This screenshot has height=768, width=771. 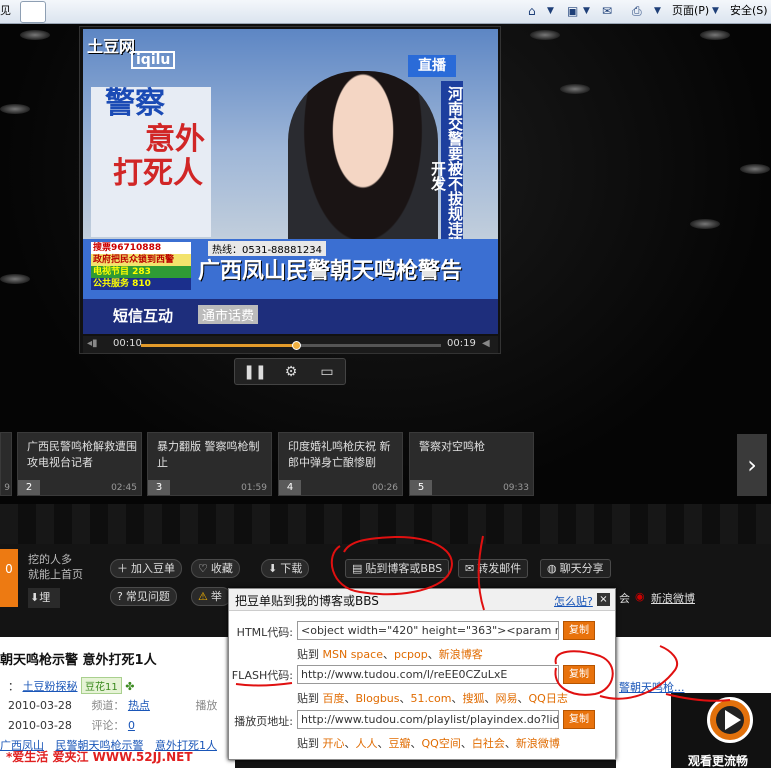 What do you see at coordinates (50, 559) in the screenshot?
I see `dig-hint-1: 挖的人多` at bounding box center [50, 559].